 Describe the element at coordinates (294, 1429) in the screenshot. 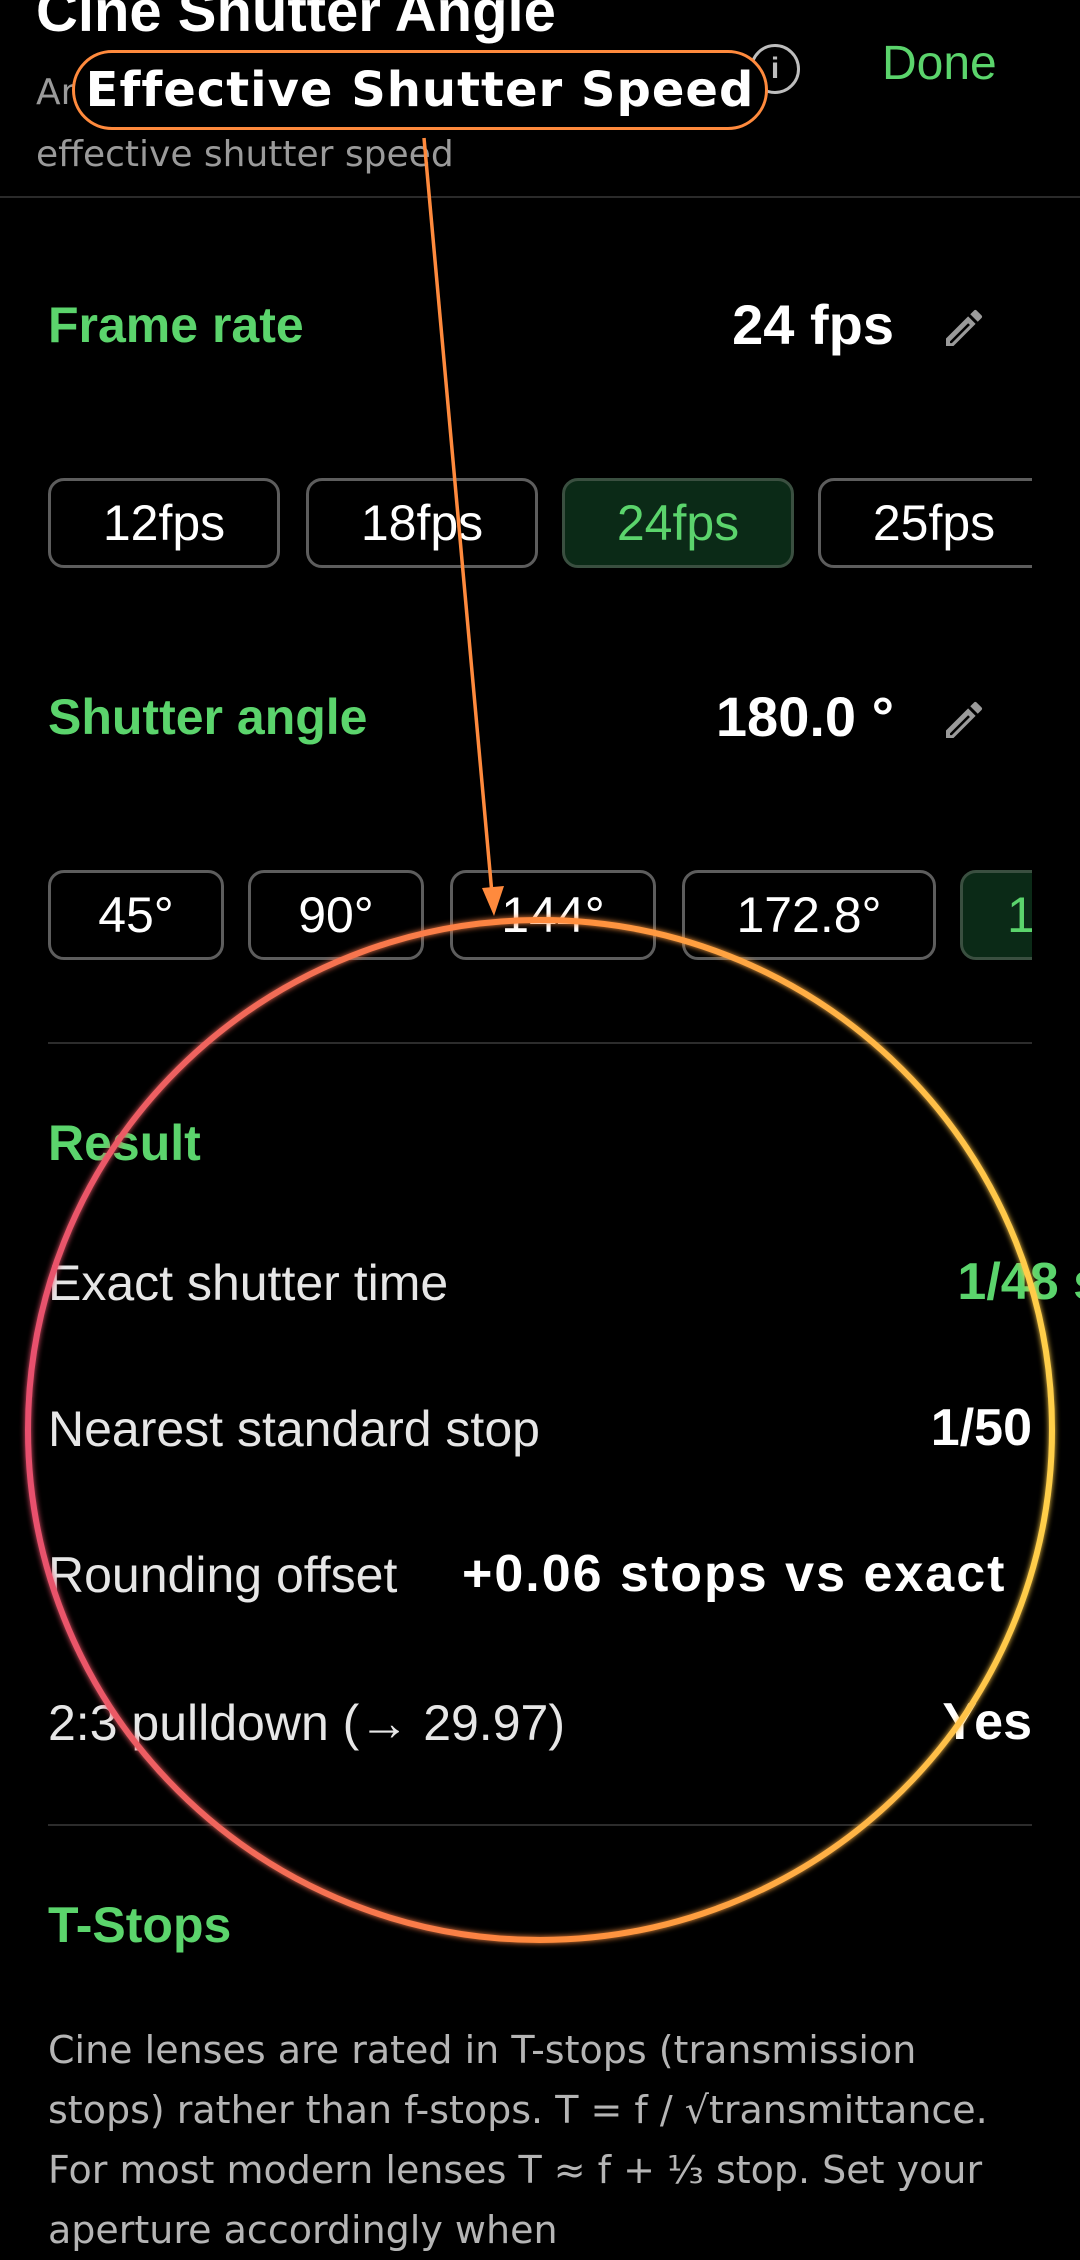

I see `nearest-stop-label: Nearest standard stop` at that location.